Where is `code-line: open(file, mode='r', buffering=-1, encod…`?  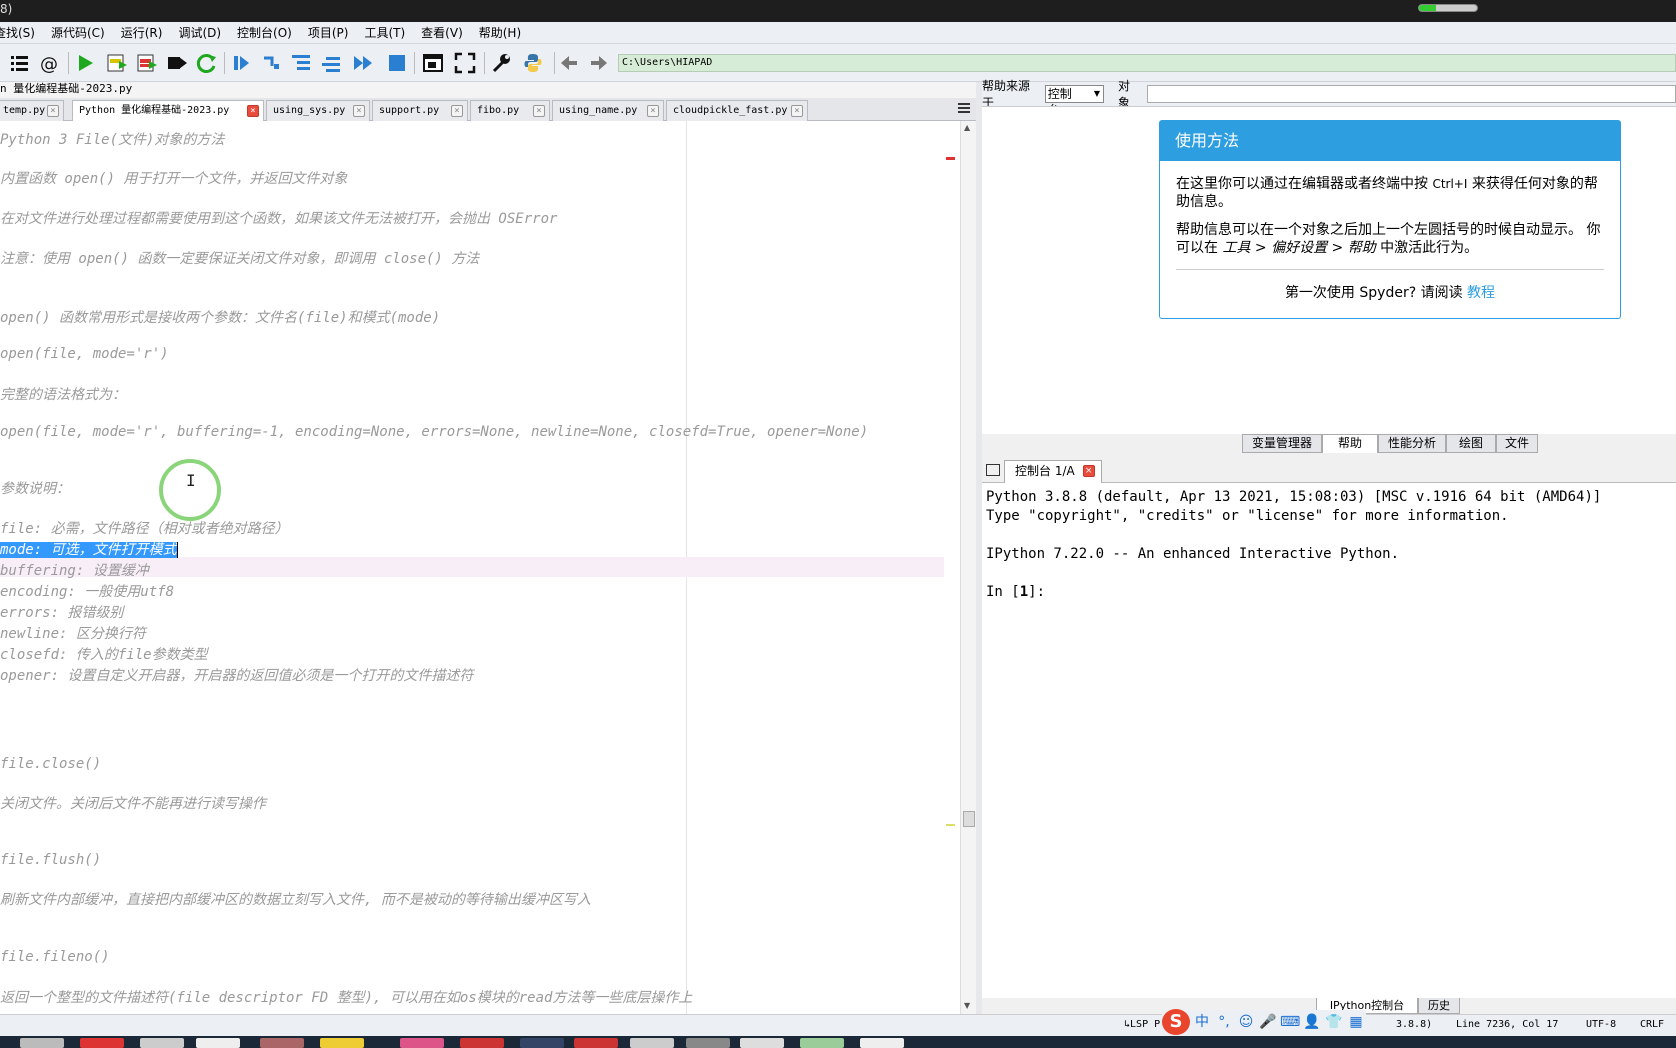 code-line: open(file, mode='r', buffering=-1, encod… is located at coordinates (434, 432).